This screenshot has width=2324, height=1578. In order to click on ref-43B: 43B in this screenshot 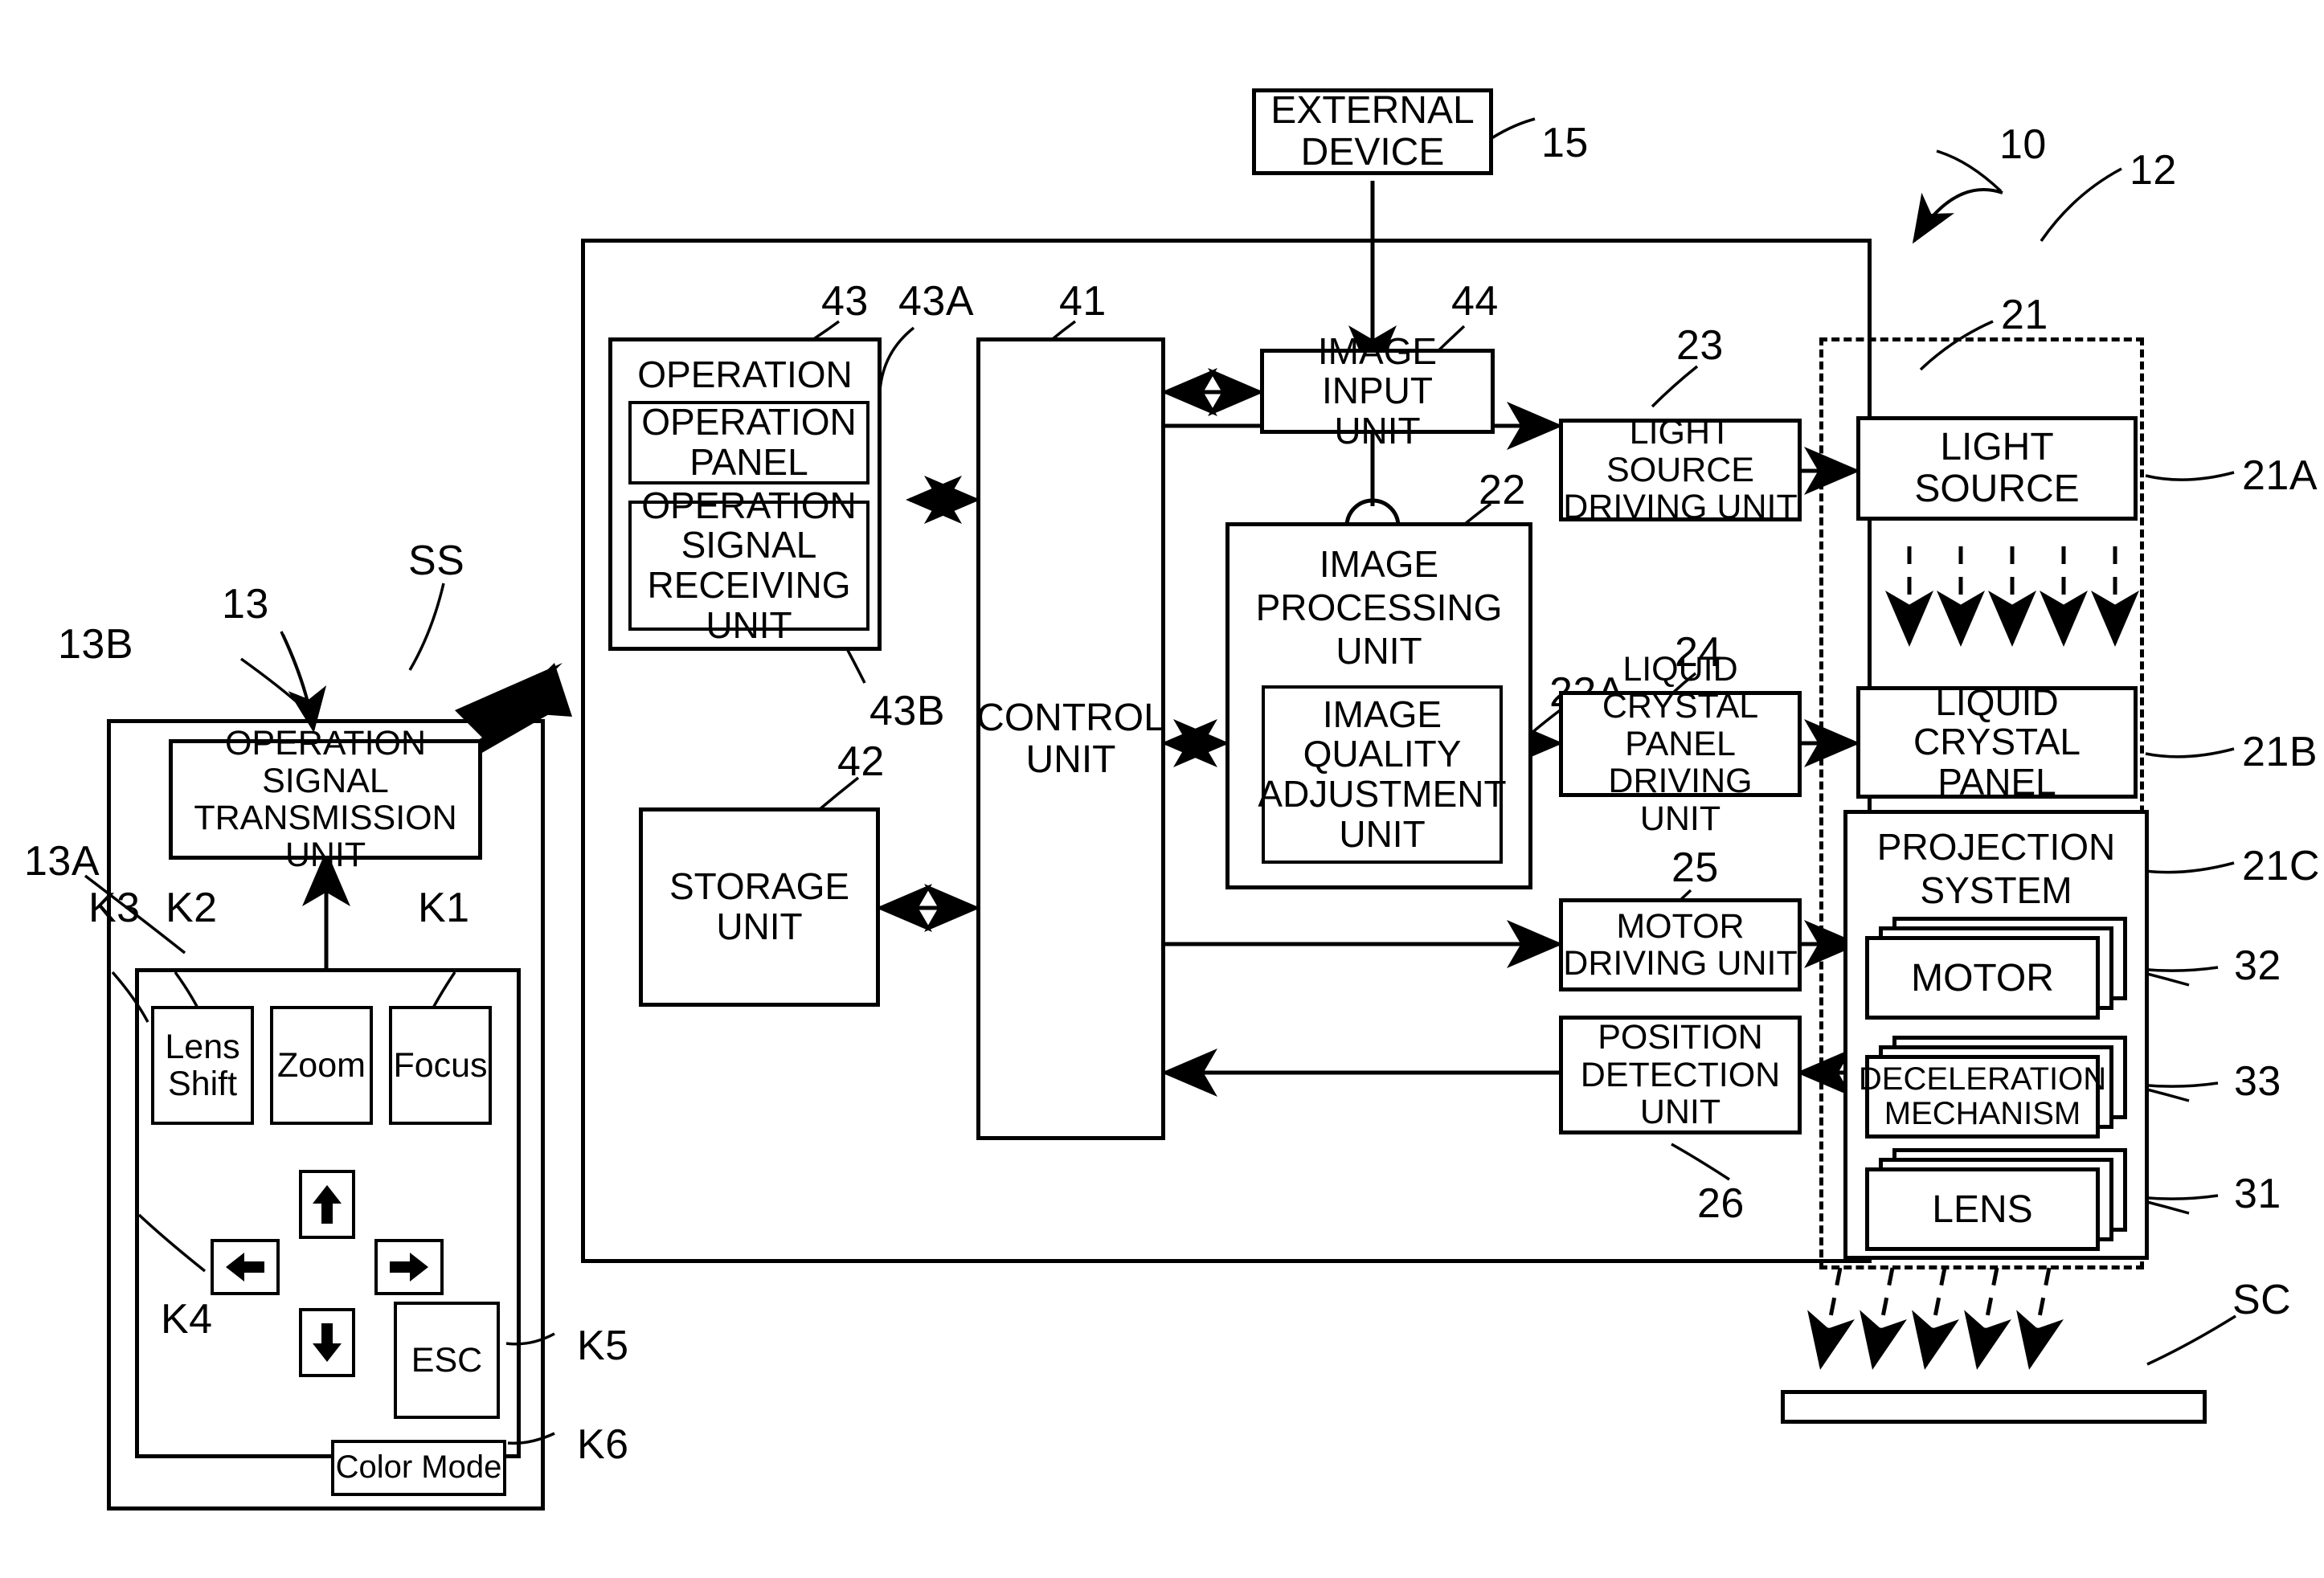, I will do `click(908, 711)`.